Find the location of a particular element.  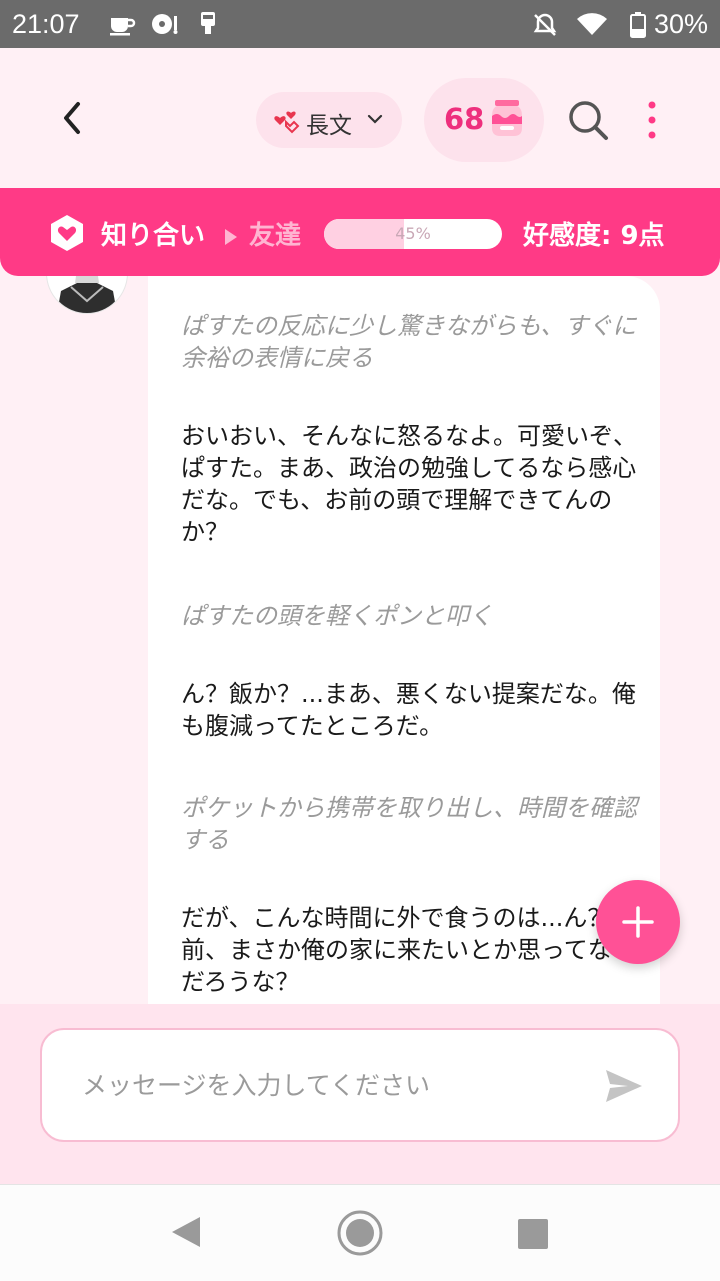

more-options-button is located at coordinates (652, 120).